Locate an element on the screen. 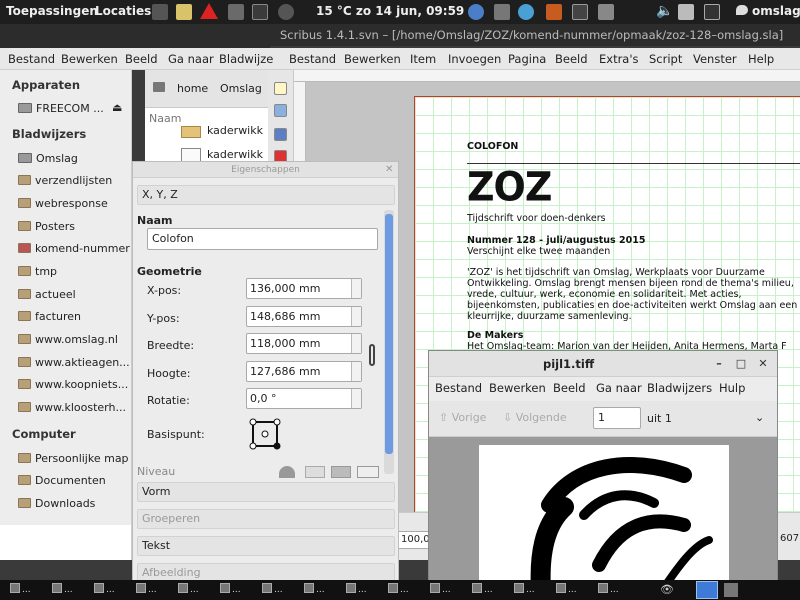 The image size is (800, 600). viewer-menu-help: Hulp is located at coordinates (732, 388).